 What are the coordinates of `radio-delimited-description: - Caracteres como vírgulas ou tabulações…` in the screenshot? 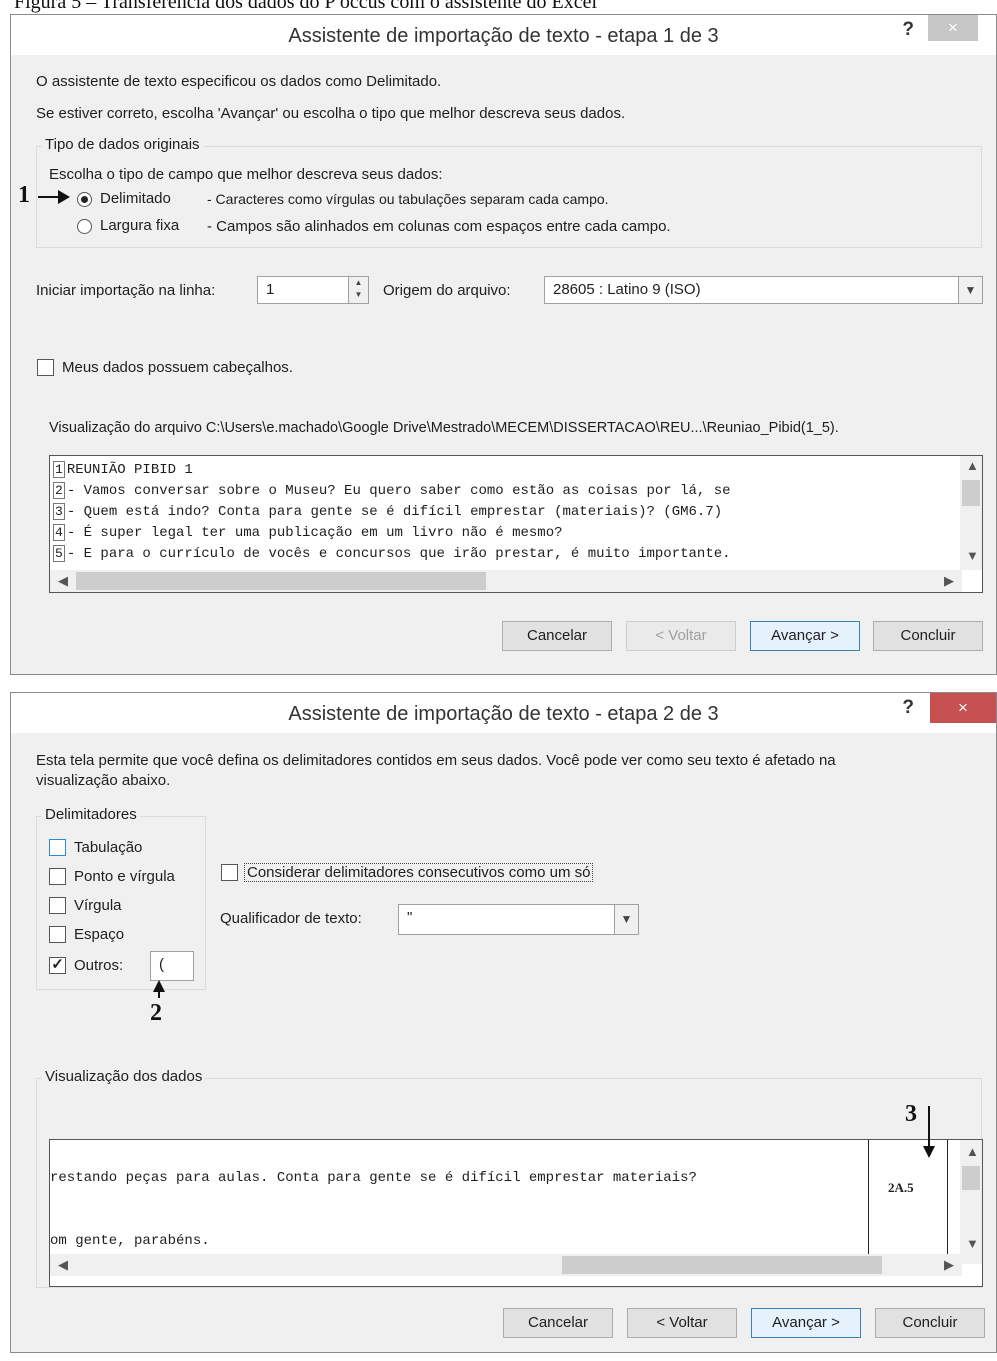 It's located at (408, 199).